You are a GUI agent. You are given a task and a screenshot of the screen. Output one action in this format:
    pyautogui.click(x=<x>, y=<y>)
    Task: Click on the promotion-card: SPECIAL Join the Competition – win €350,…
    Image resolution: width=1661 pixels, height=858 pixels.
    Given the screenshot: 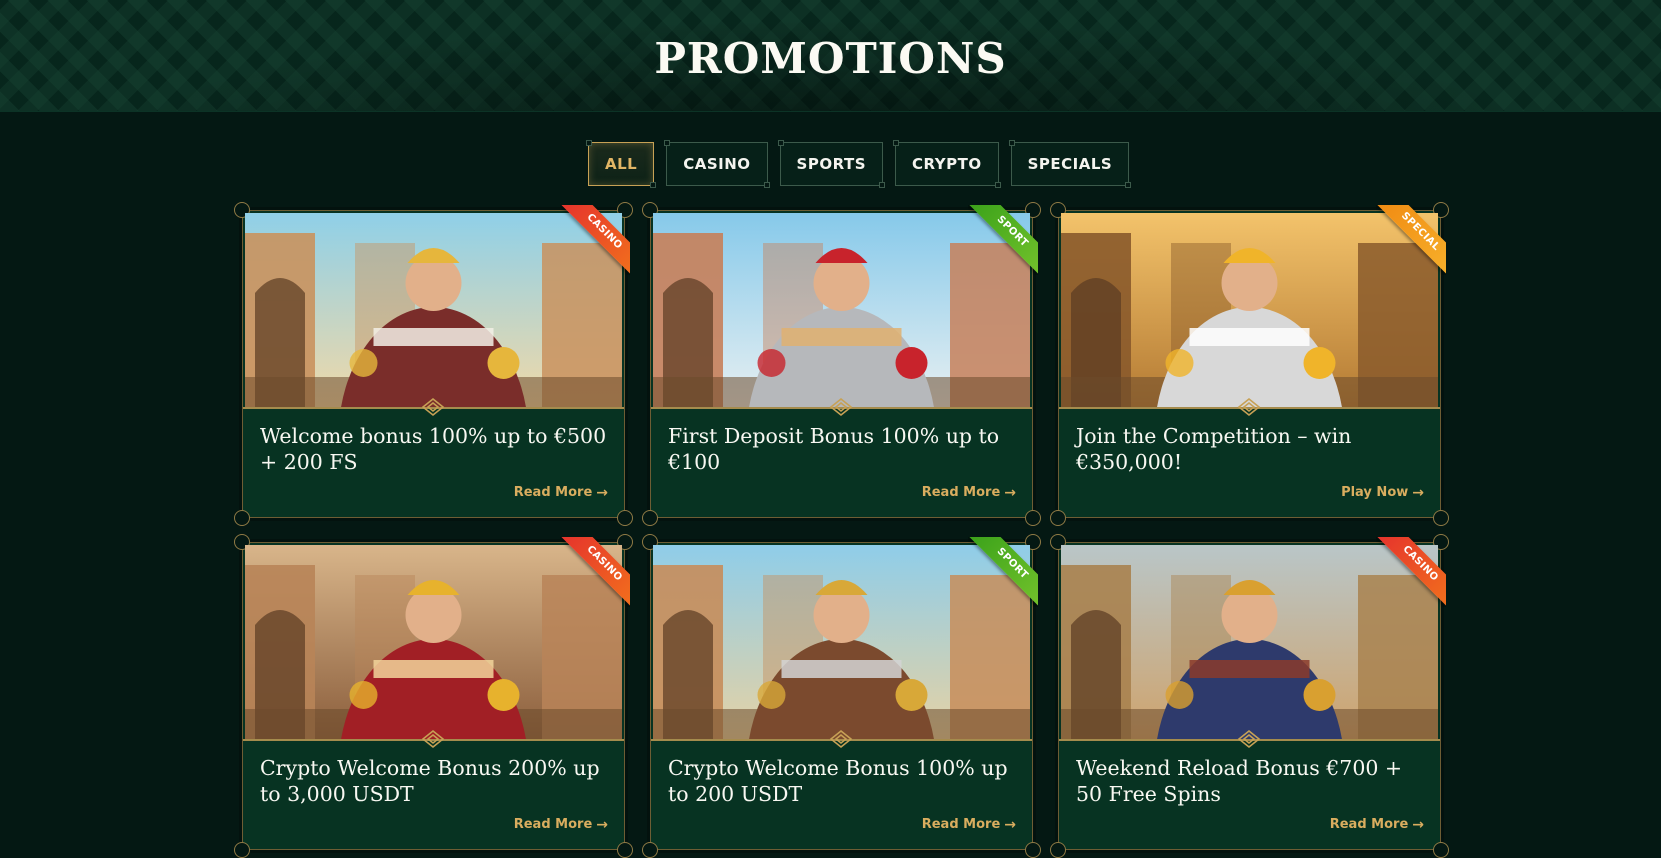 What is the action you would take?
    pyautogui.click(x=1249, y=364)
    